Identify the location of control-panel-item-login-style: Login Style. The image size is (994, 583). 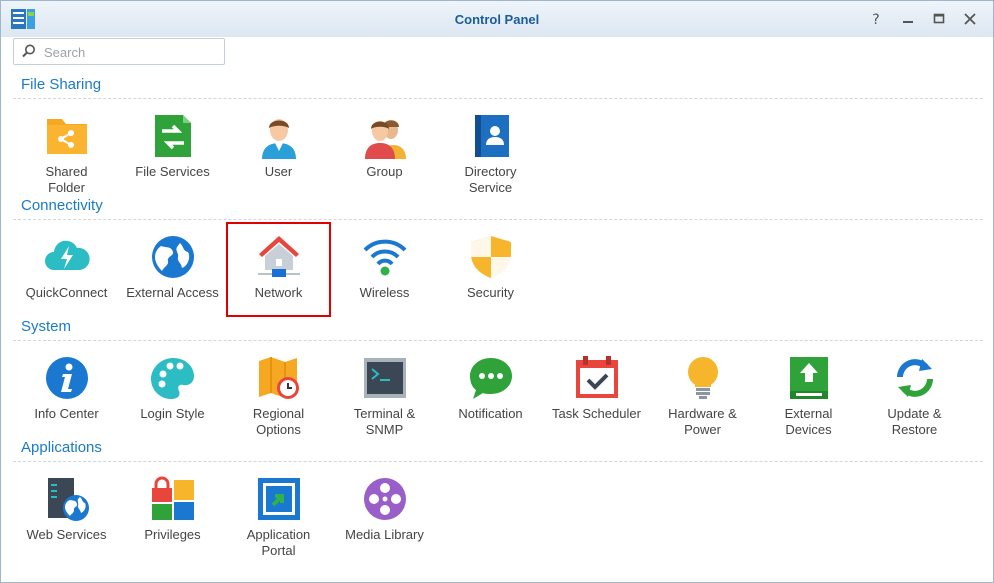
(172, 390).